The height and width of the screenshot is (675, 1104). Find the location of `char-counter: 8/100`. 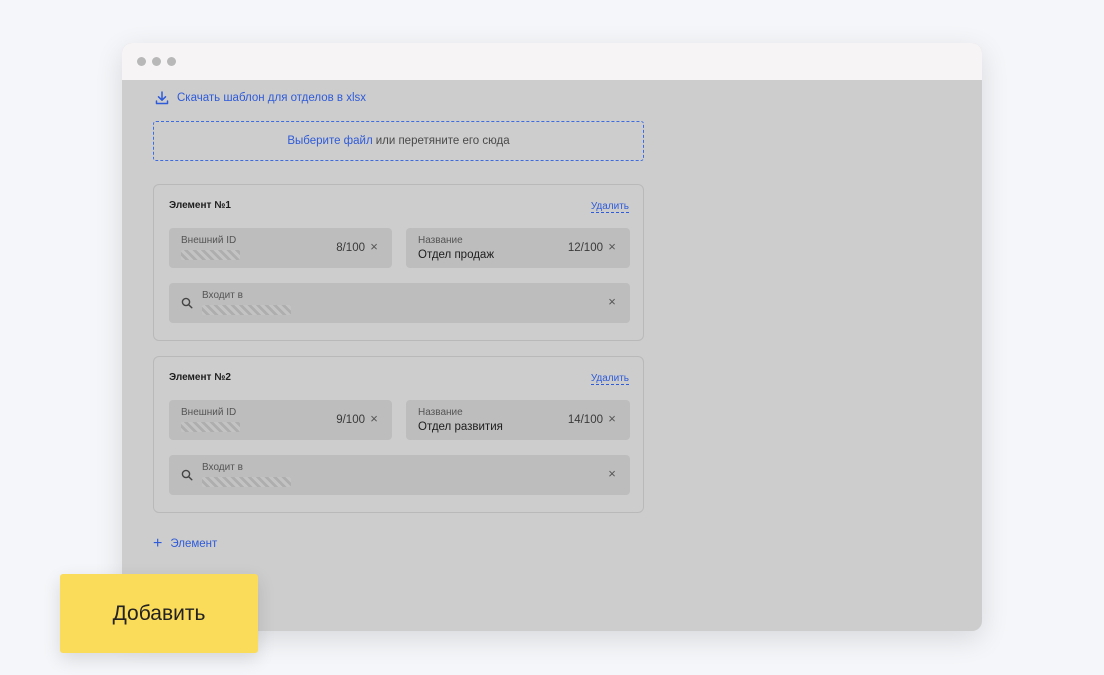

char-counter: 8/100 is located at coordinates (350, 248).